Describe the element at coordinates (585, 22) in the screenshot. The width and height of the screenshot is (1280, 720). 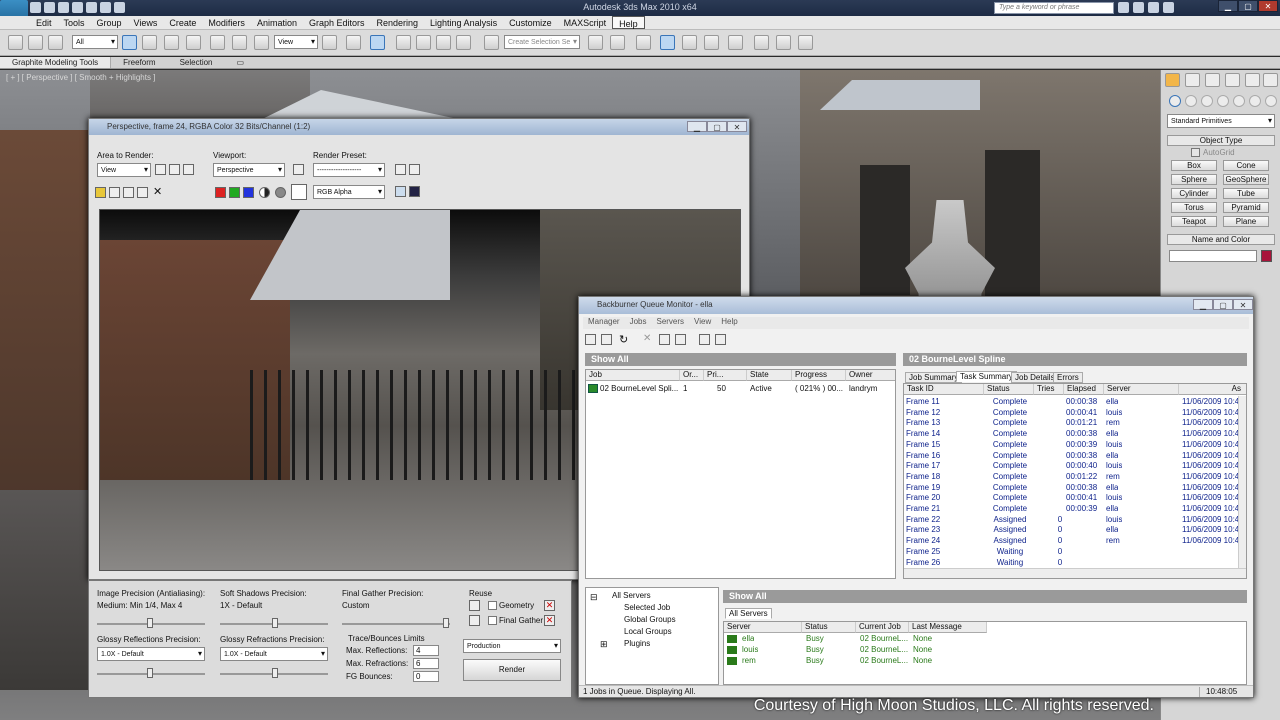
I see `menu-maxscript: MAXScript` at that location.